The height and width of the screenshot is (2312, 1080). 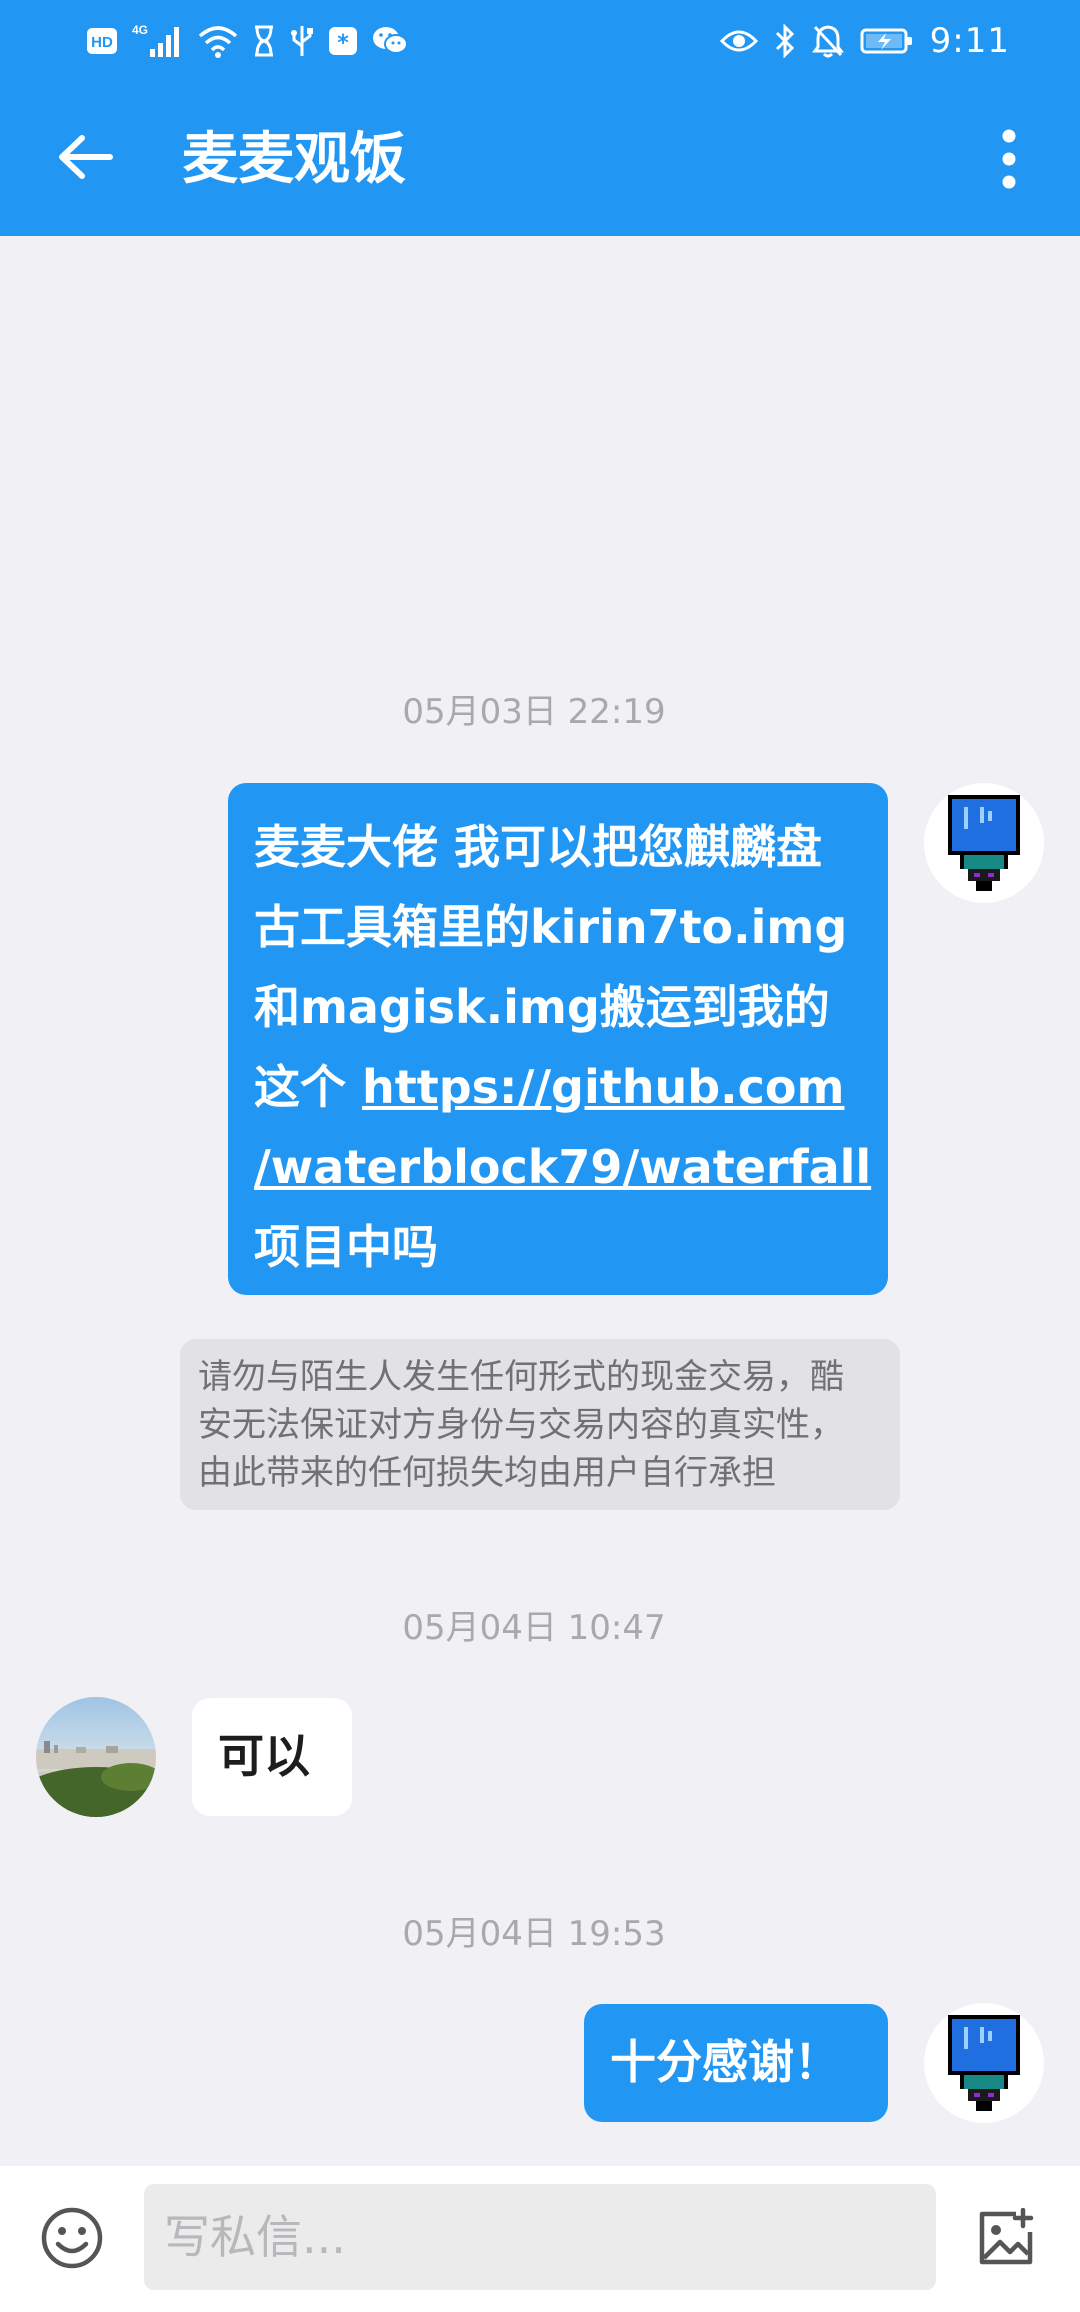 I want to click on notice-line: 请勿与陌生人发生任何形式的现金交易，酷, so click(x=521, y=1377).